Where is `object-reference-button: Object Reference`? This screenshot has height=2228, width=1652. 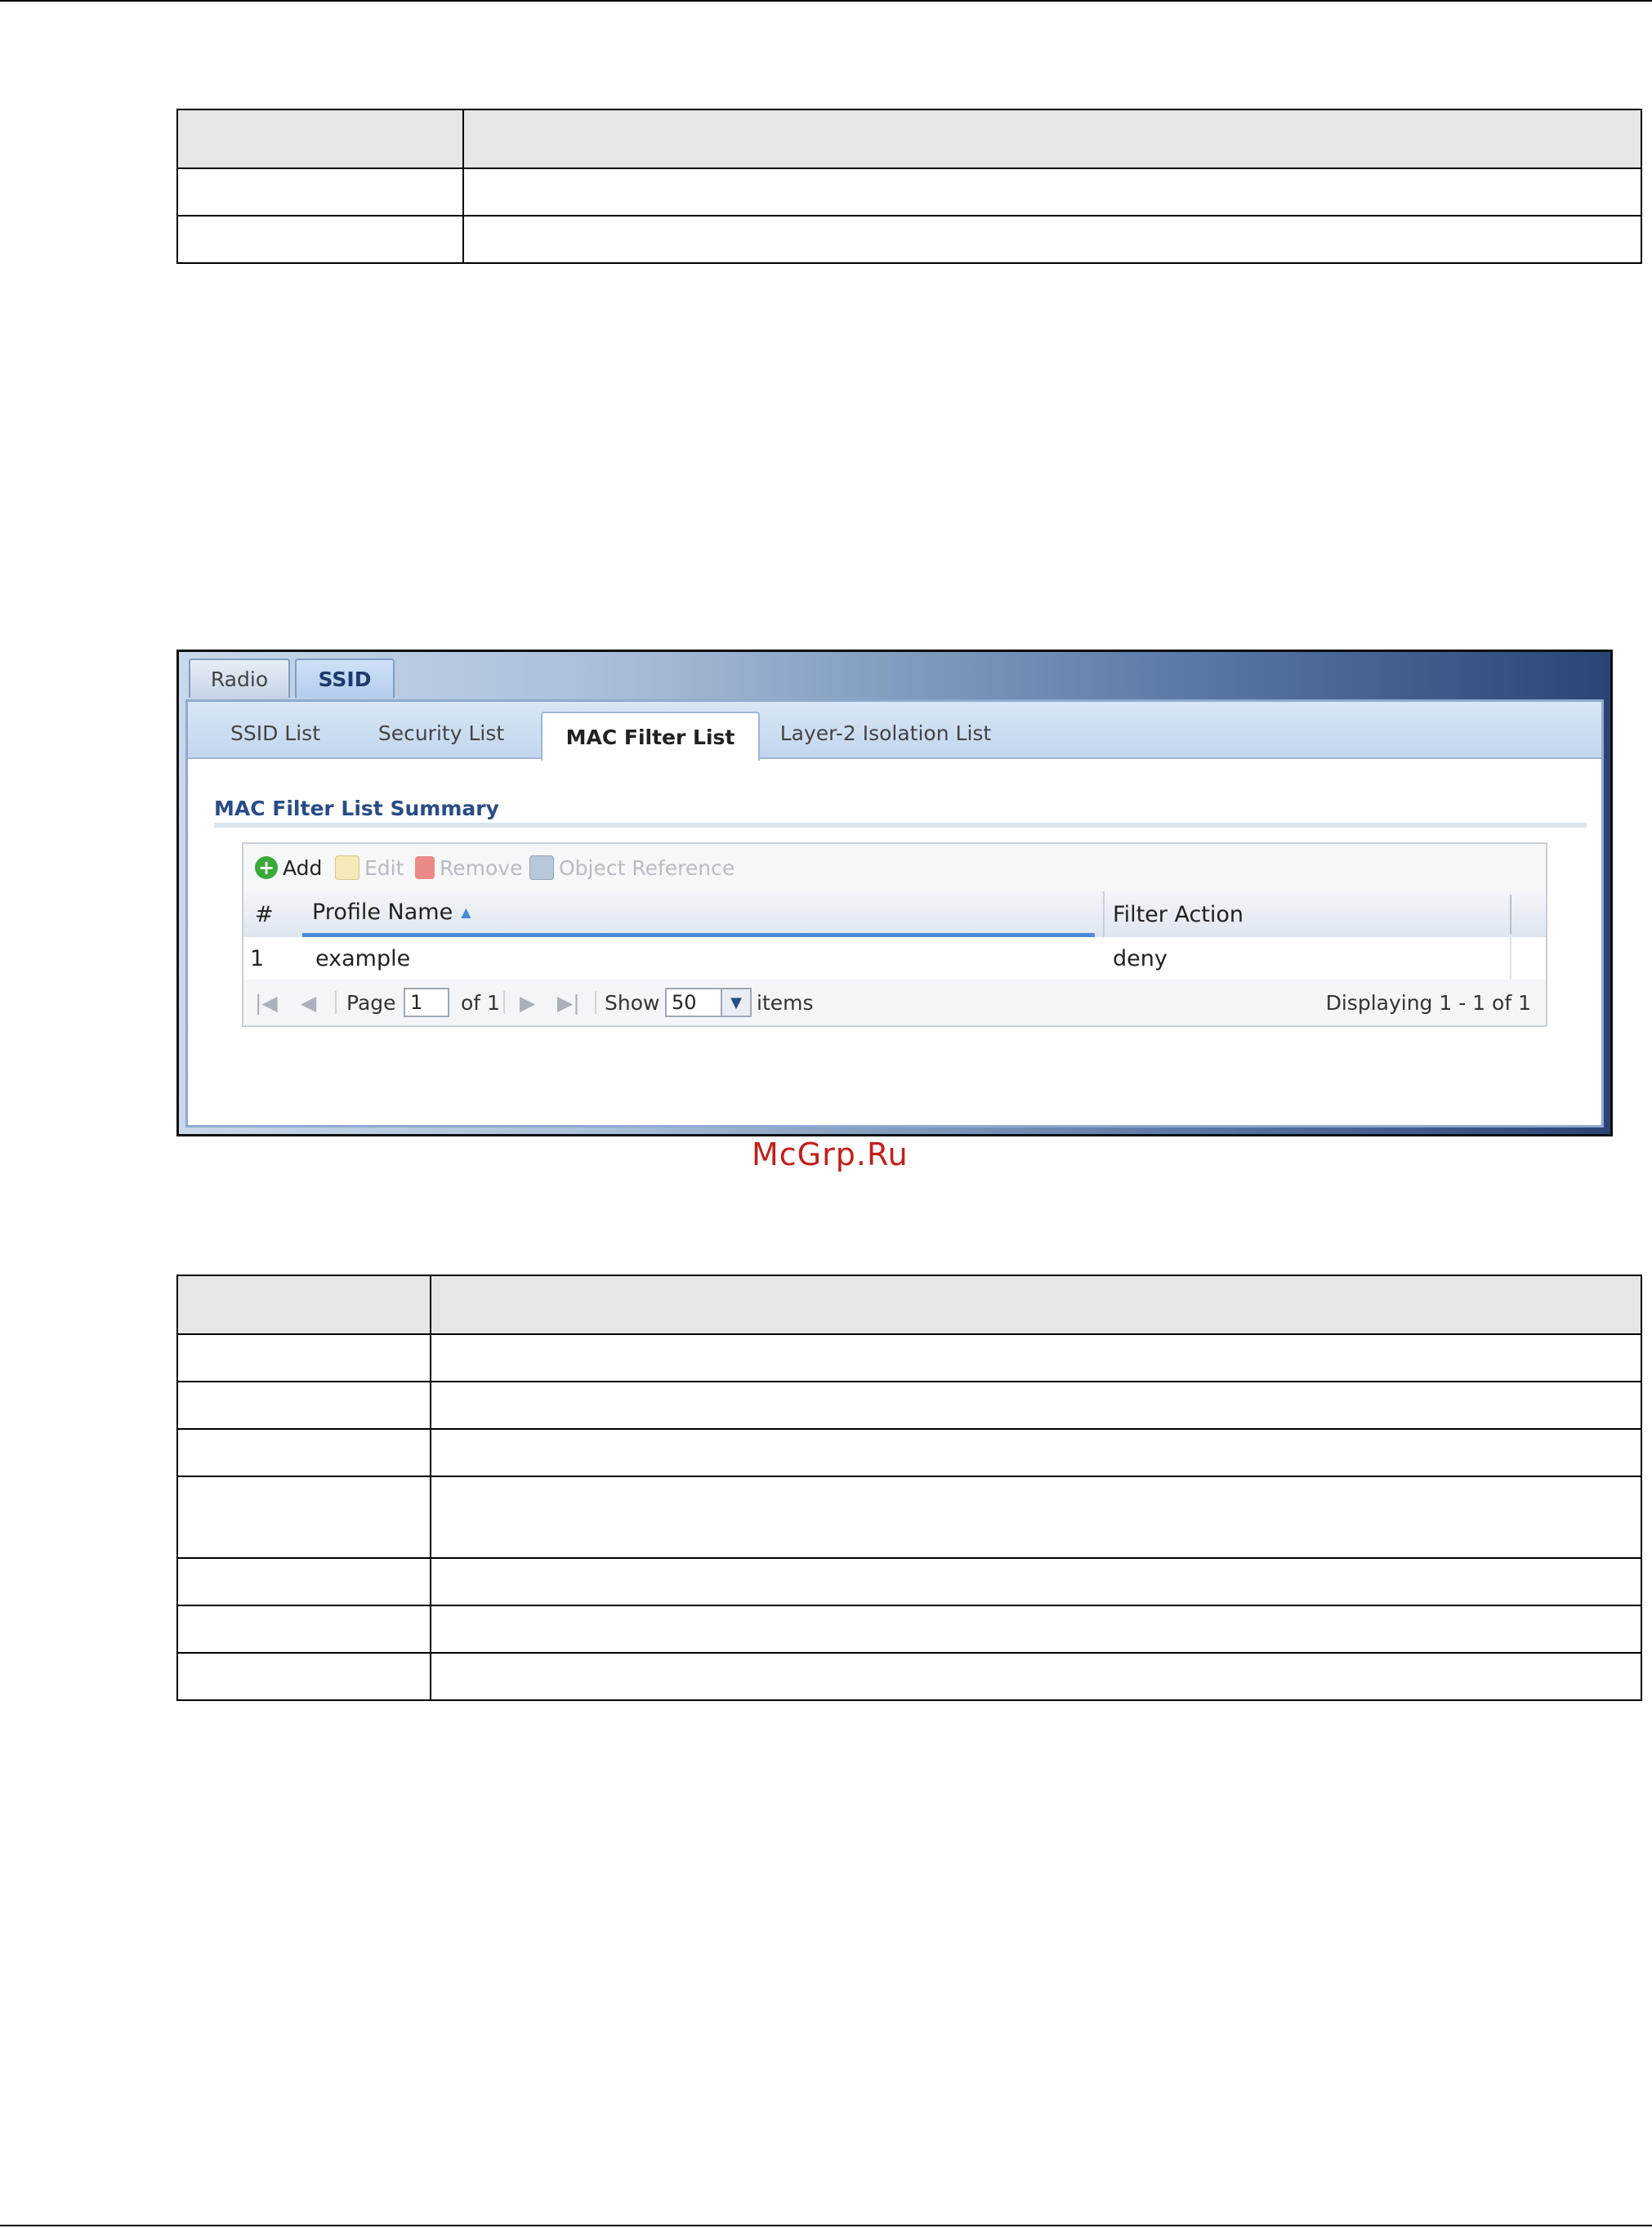 object-reference-button: Object Reference is located at coordinates (631, 868).